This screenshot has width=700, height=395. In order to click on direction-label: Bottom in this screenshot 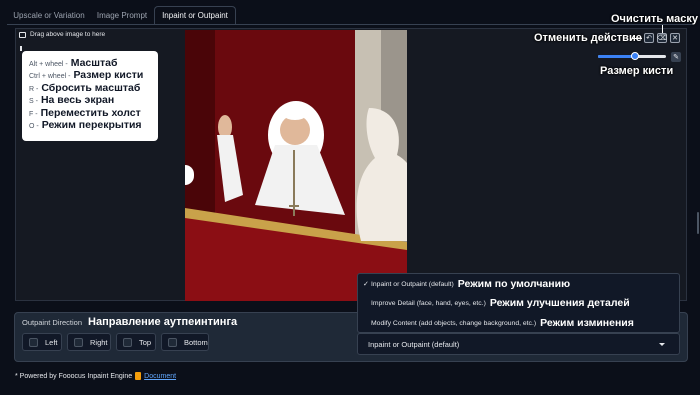, I will do `click(196, 342)`.